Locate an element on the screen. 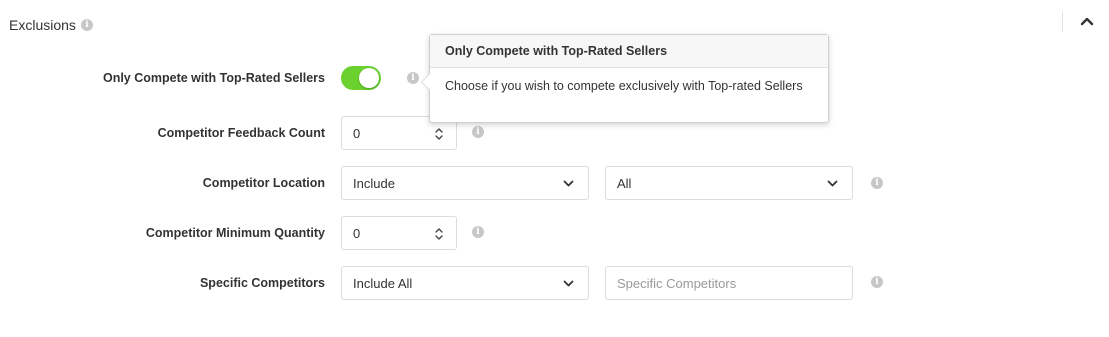  specific-competitors-mode-value: Include All is located at coordinates (383, 283).